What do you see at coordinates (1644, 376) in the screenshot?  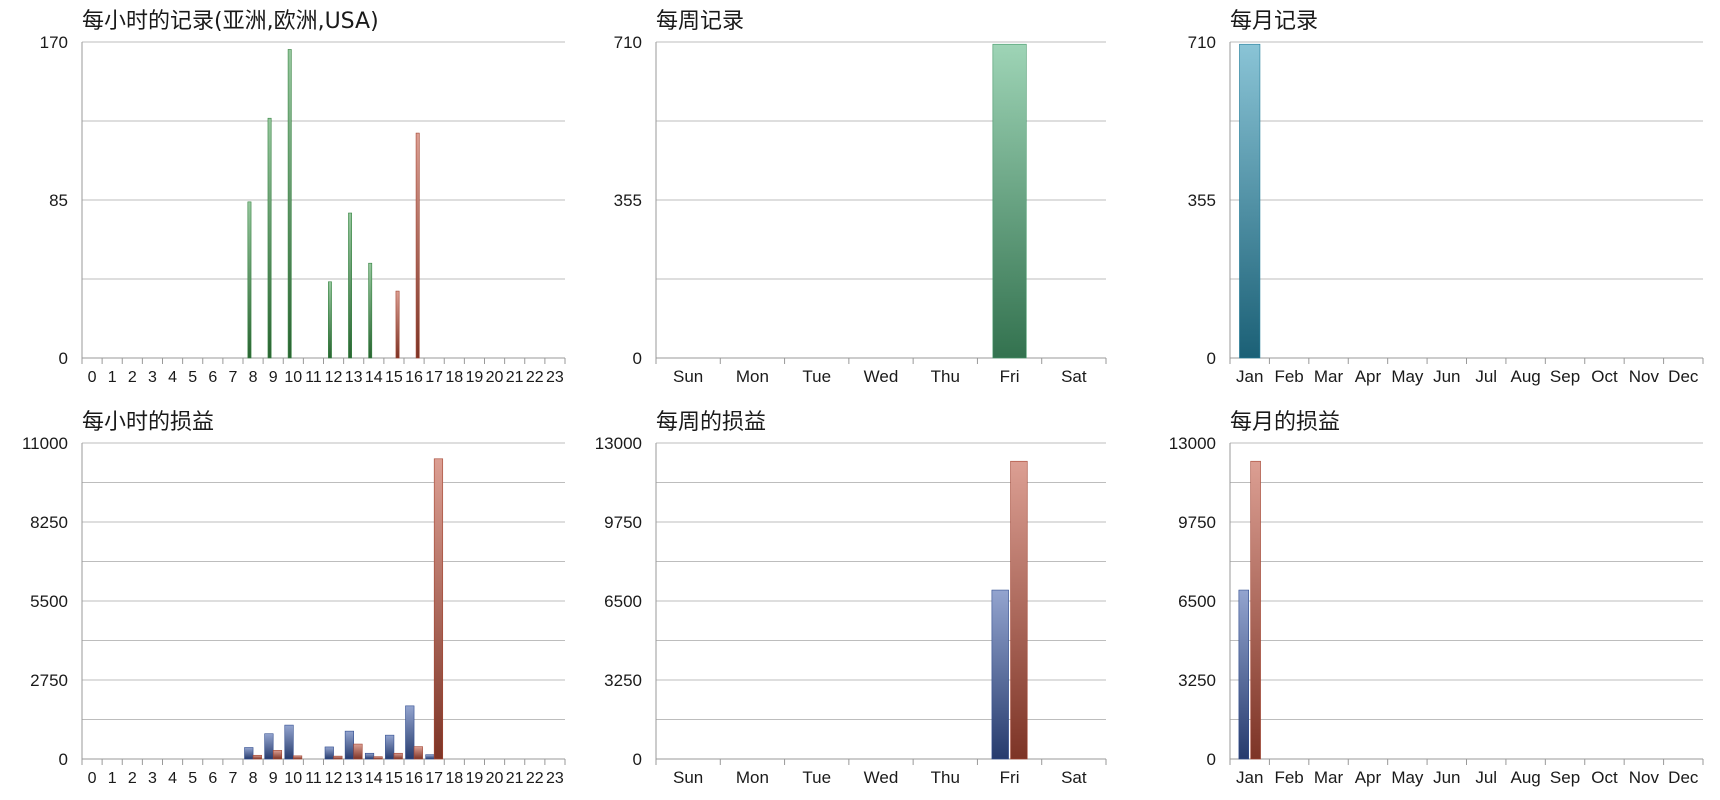 I see `monthly-records-x-tick-label: Nov` at bounding box center [1644, 376].